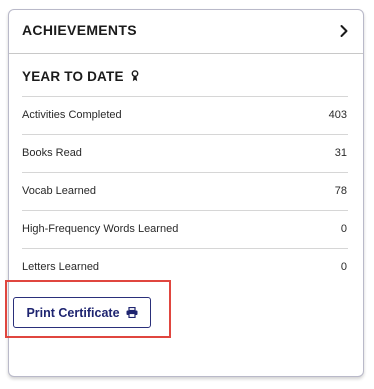 The image size is (374, 389). Describe the element at coordinates (59, 191) in the screenshot. I see `stat-label: Vocab Learned` at that location.